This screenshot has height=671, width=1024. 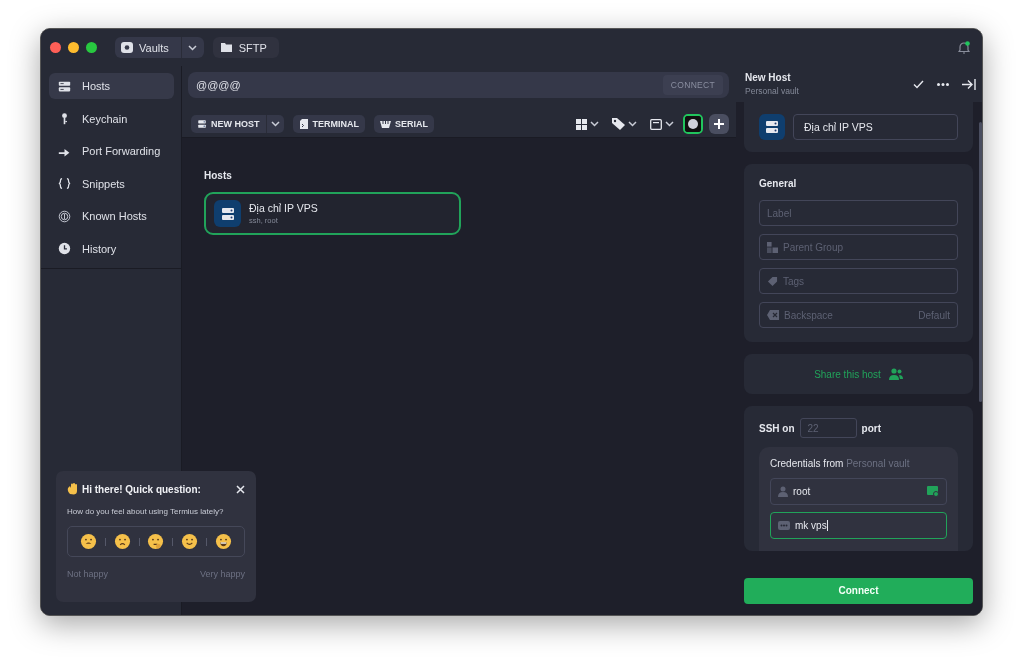 I want to click on scale-label: Very happy, so click(x=222, y=574).